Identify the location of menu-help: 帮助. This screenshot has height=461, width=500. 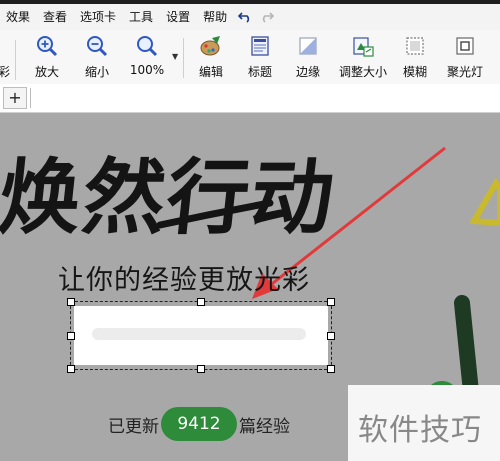
(215, 17).